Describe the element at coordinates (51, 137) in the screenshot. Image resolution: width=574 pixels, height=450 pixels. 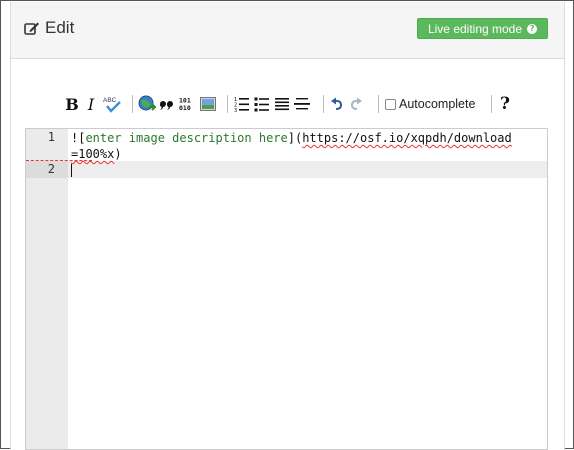
I see `line-number: 1` at that location.